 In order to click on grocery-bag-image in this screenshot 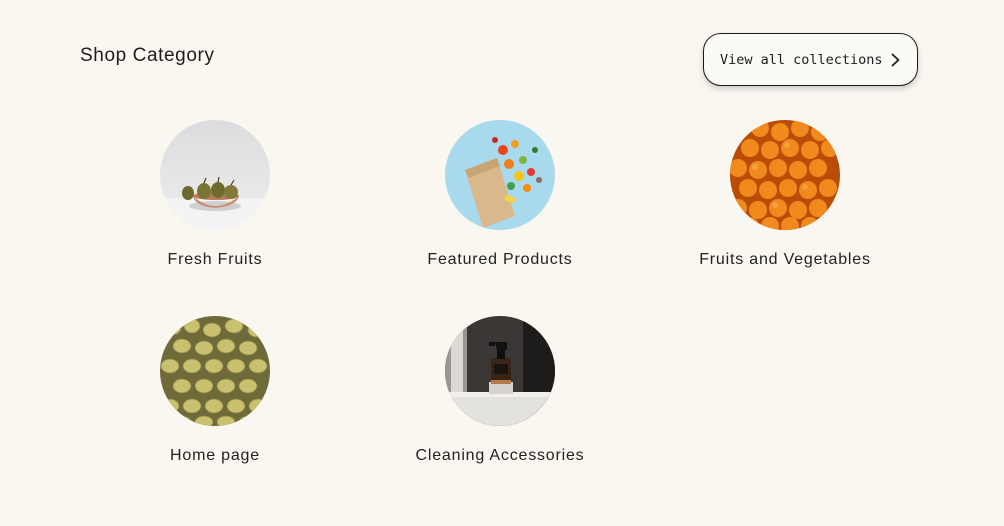, I will do `click(500, 175)`.